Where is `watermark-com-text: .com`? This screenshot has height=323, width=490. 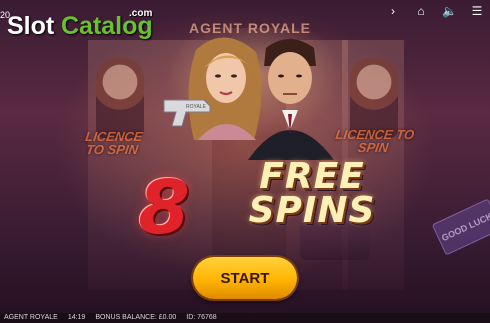 watermark-com-text: .com is located at coordinates (141, 13).